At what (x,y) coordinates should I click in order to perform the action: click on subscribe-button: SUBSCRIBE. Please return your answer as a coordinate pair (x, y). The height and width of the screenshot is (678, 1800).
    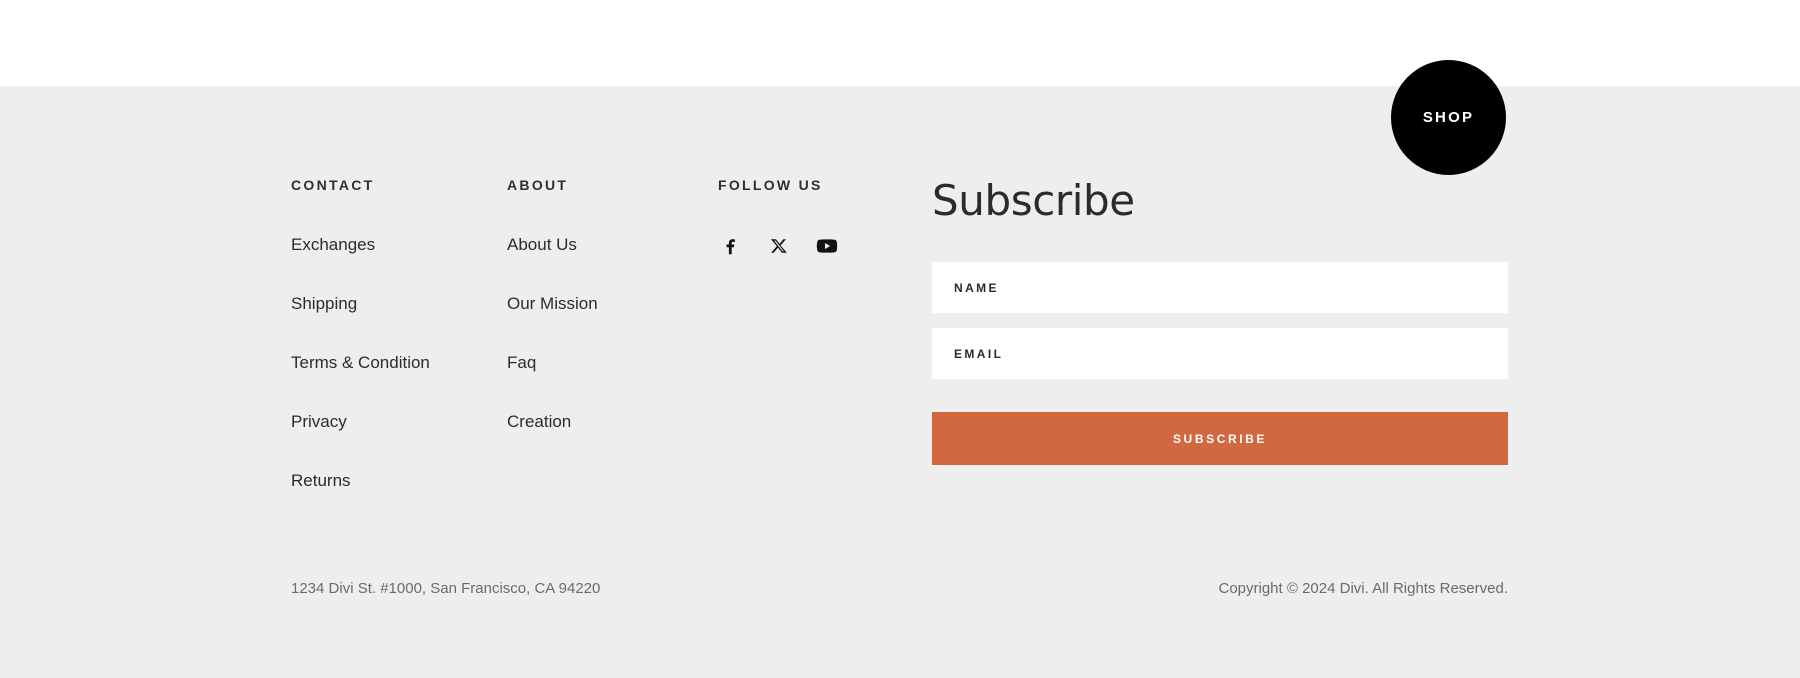
    Looking at the image, I should click on (1220, 438).